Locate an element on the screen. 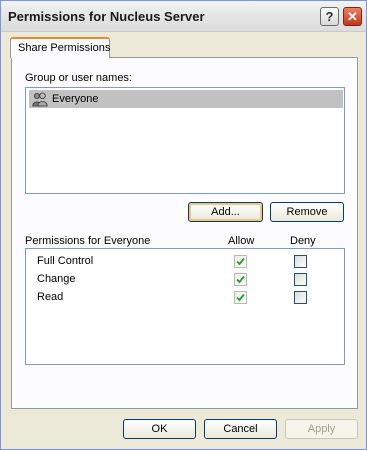 This screenshot has width=367, height=450. apply-button: Apply is located at coordinates (321, 429).